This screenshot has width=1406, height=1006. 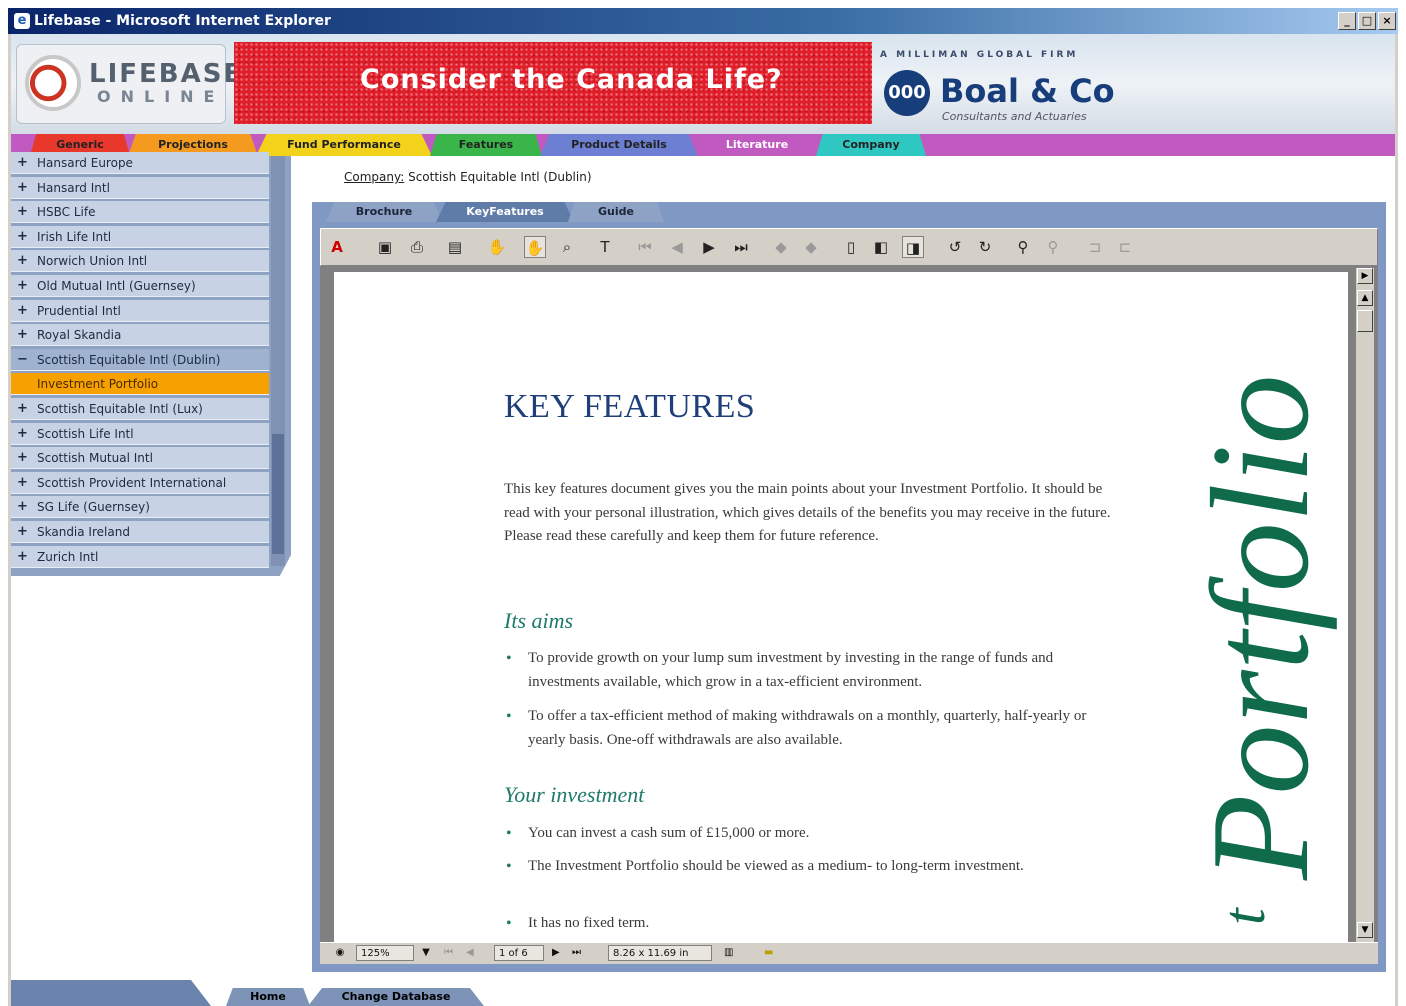 What do you see at coordinates (660, 953) in the screenshot?
I see `page-size-readout: 8.26 x 11.69 in` at bounding box center [660, 953].